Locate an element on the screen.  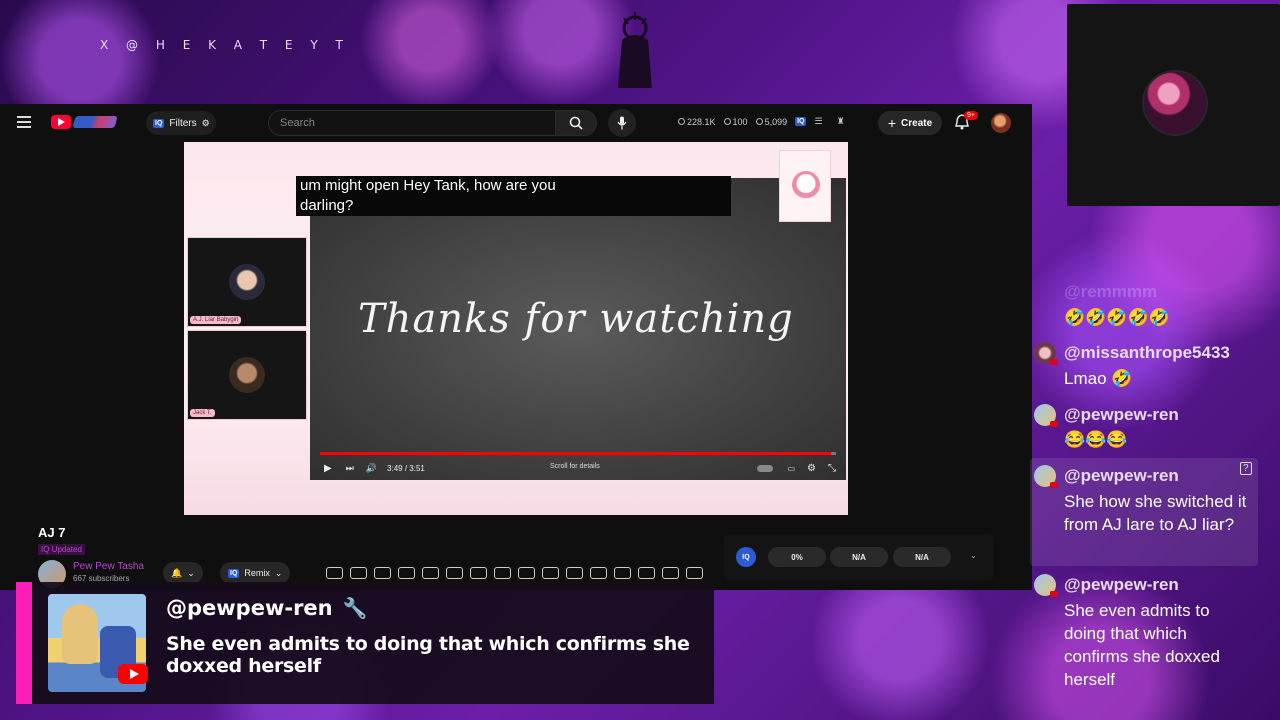
image-icon is located at coordinates (502, 573).